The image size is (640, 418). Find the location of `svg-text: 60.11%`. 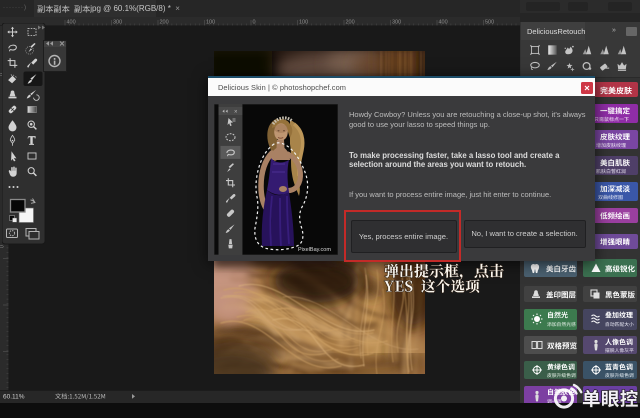

svg-text: 60.11% is located at coordinates (14, 397).